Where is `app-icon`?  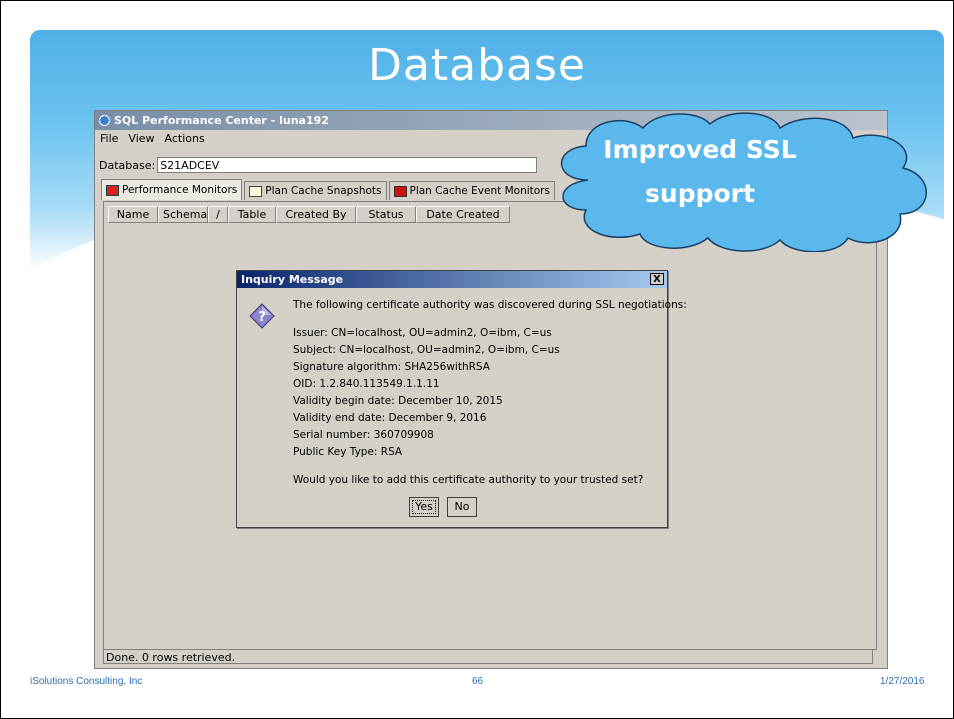 app-icon is located at coordinates (104, 120).